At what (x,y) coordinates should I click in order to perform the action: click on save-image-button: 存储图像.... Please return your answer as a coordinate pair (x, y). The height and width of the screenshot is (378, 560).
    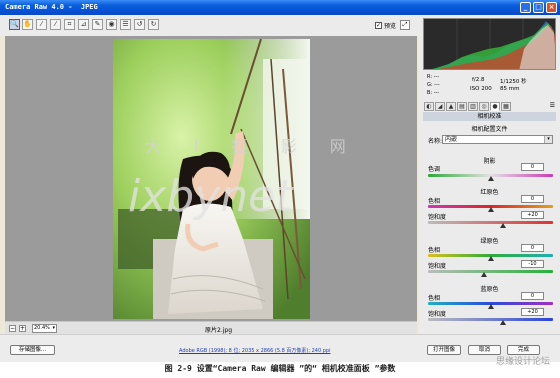
    Looking at the image, I should click on (32, 350).